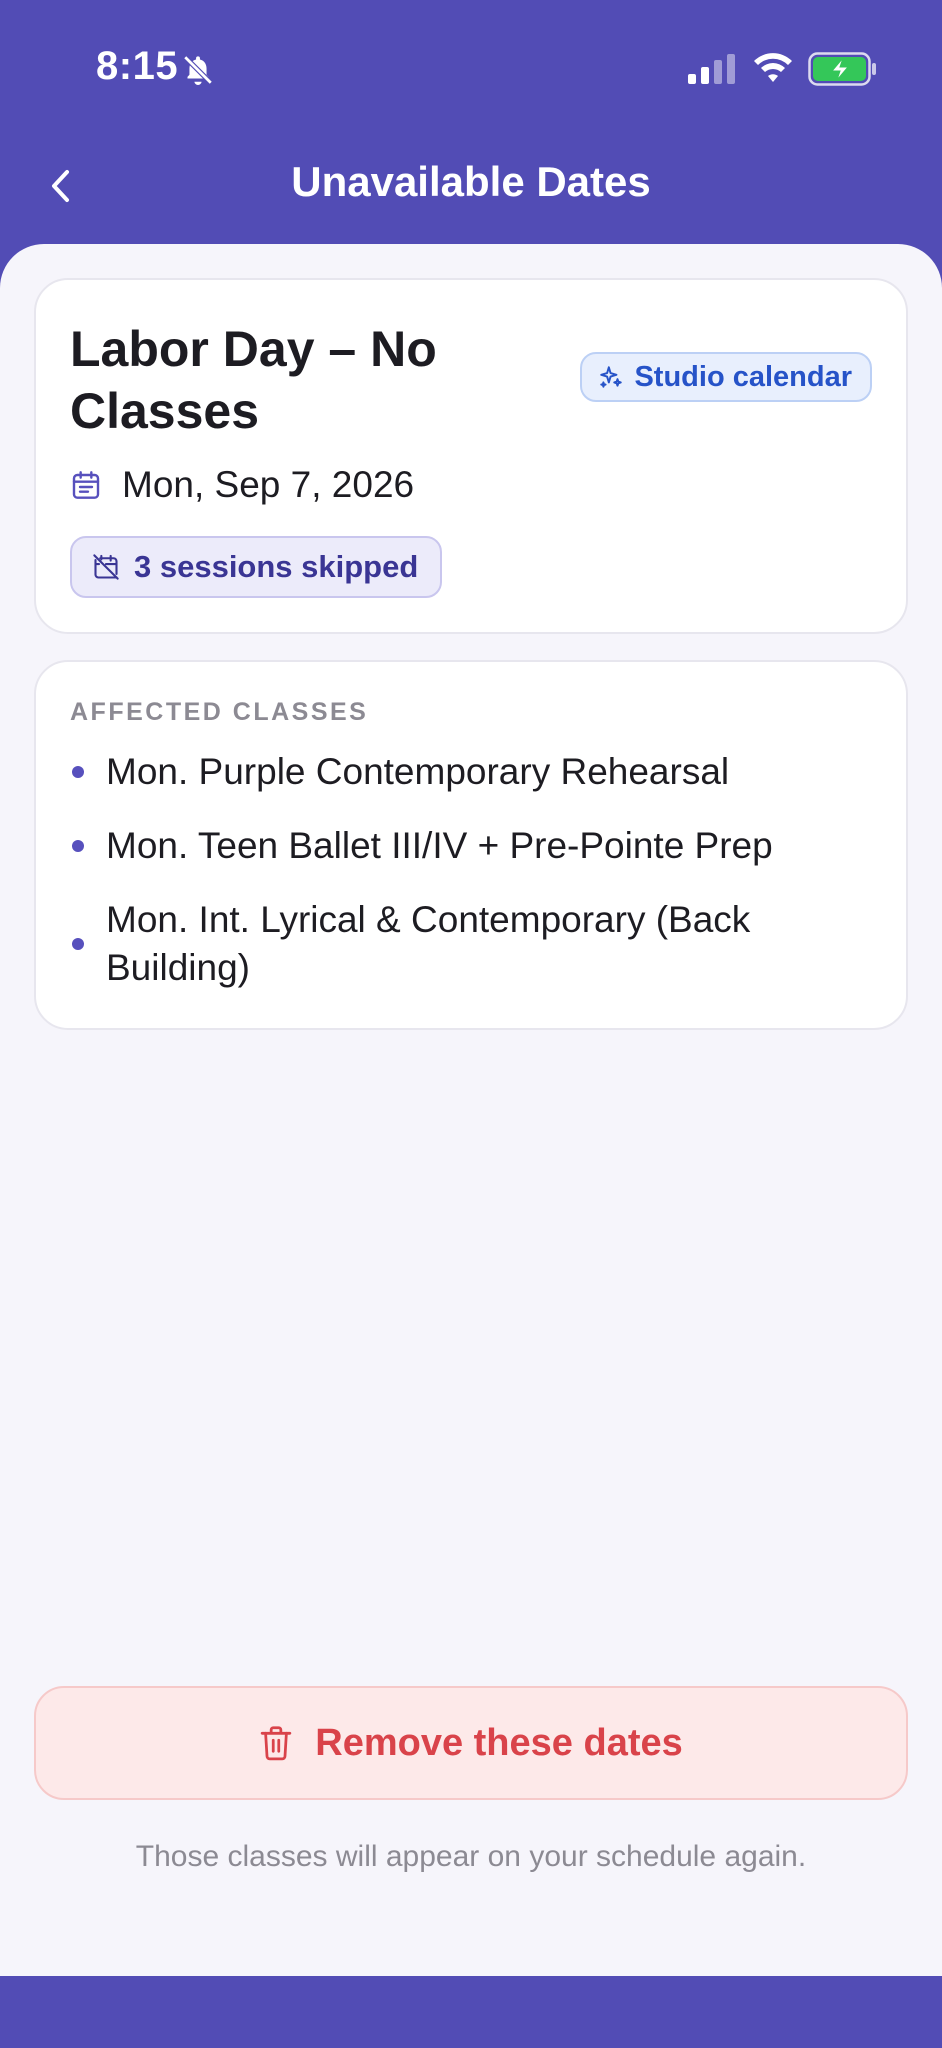 This screenshot has height=2048, width=942. I want to click on section-label: AFFECTED CLASSES, so click(219, 712).